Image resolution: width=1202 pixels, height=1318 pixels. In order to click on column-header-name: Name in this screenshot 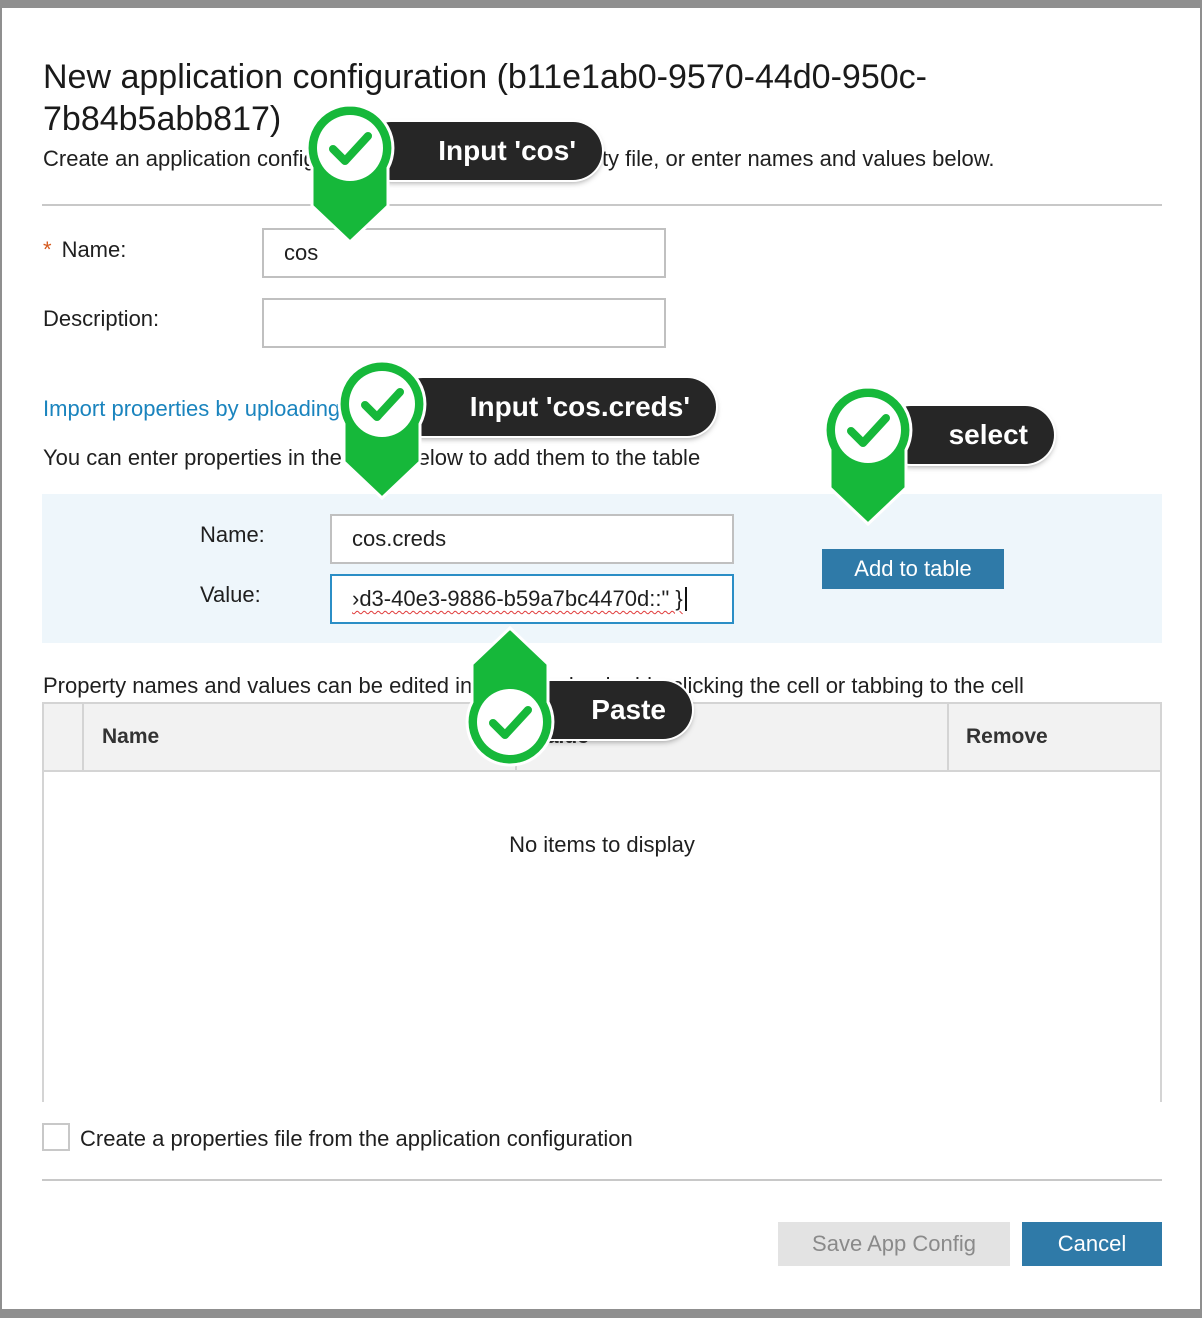, I will do `click(130, 737)`.